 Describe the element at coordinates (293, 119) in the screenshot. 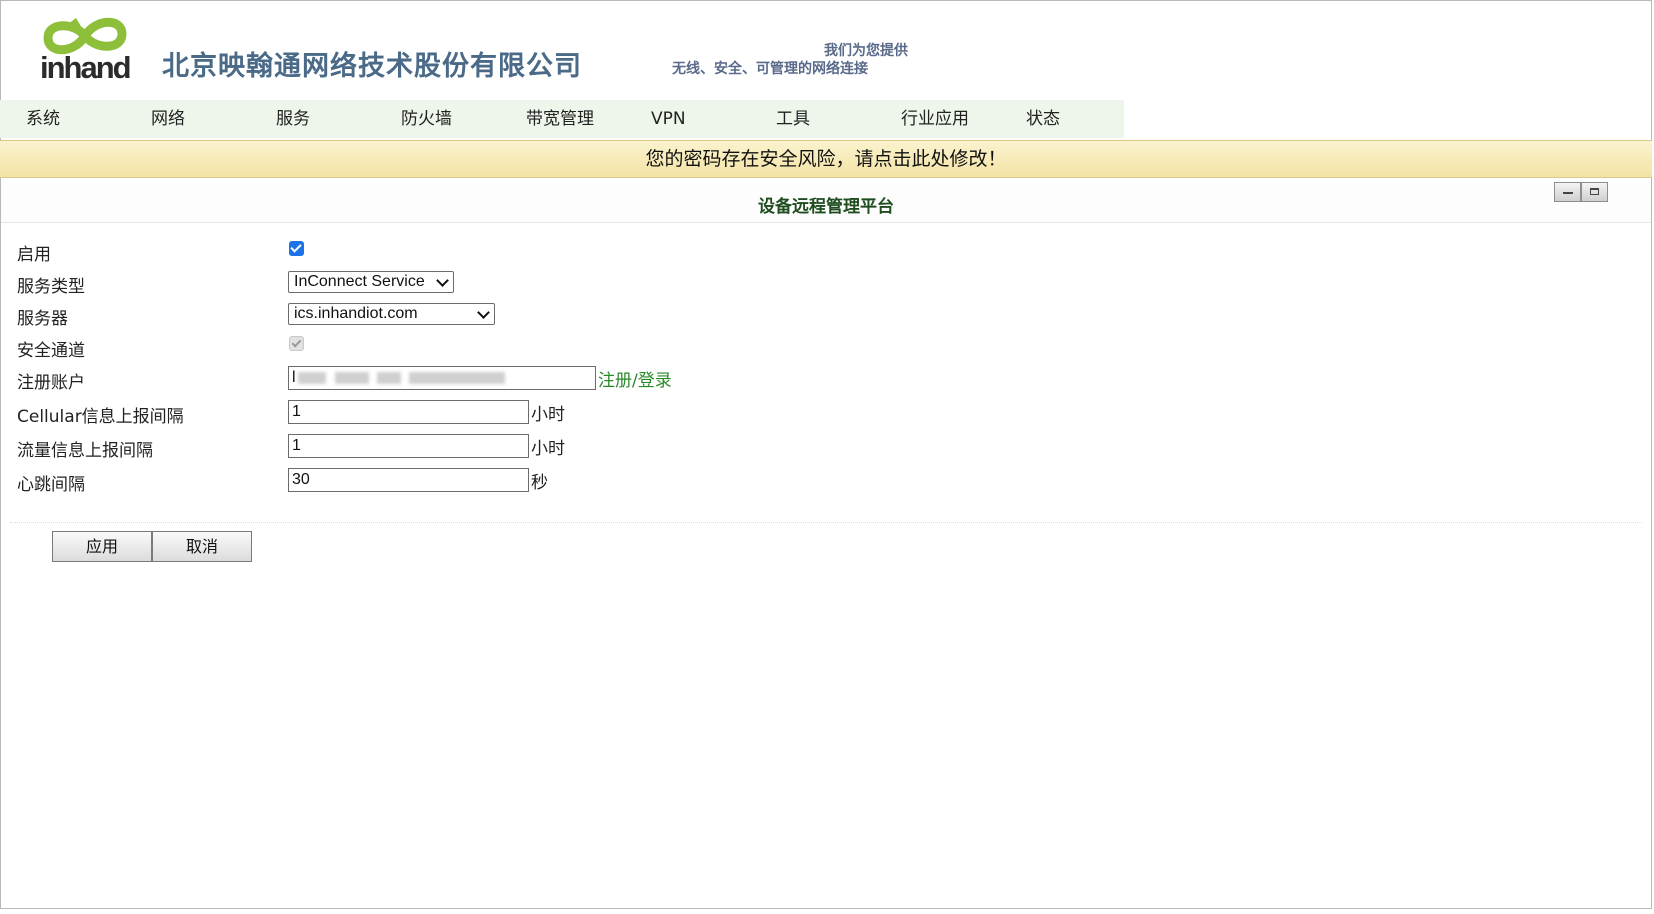

I see `nav-item-services: 服务` at that location.